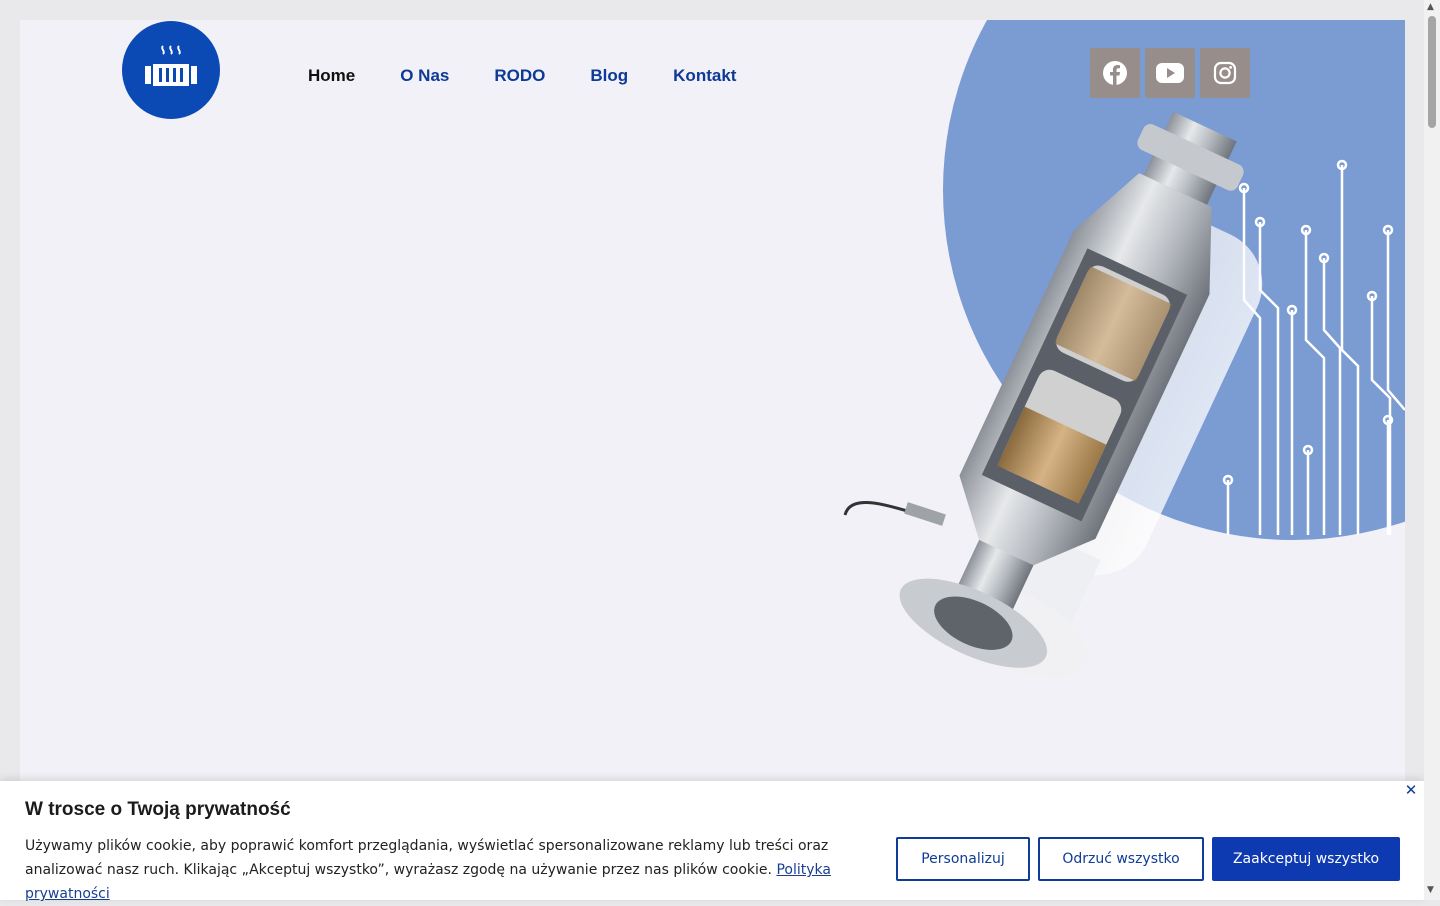  Describe the element at coordinates (1432, 450) in the screenshot. I see `scrollbar: ▲ ▼` at that location.